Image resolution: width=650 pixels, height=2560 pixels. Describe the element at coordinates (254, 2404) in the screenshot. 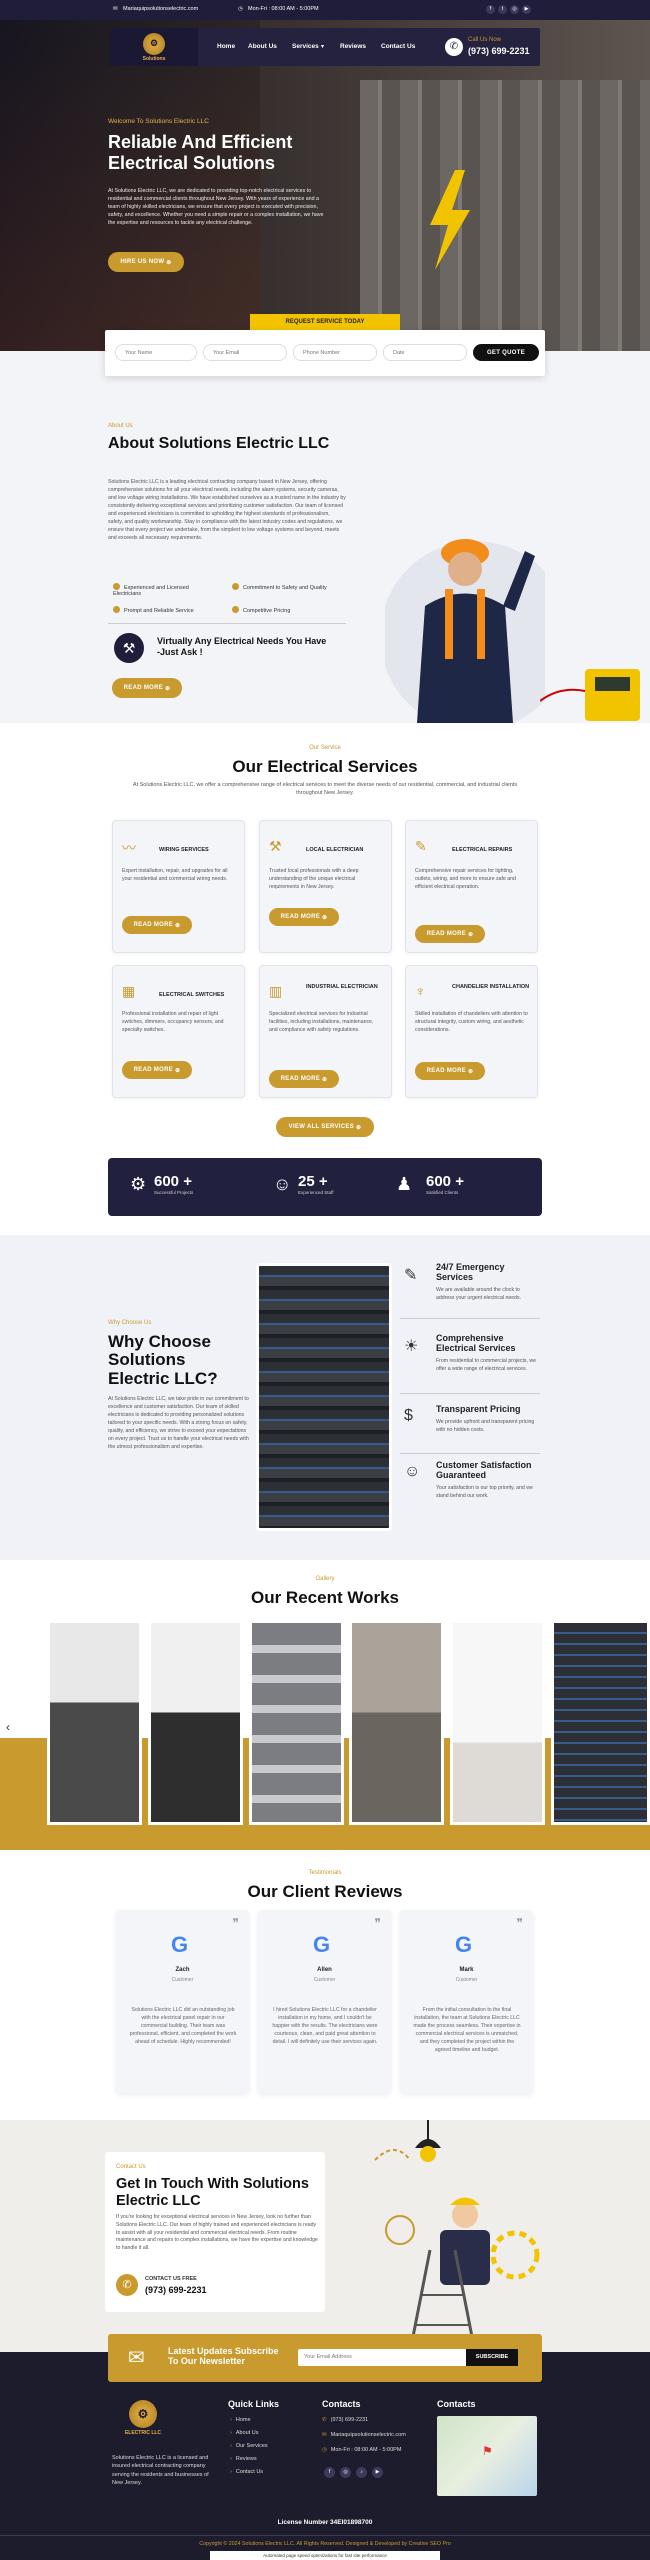

I see `quick-links-title: Quick Links` at that location.